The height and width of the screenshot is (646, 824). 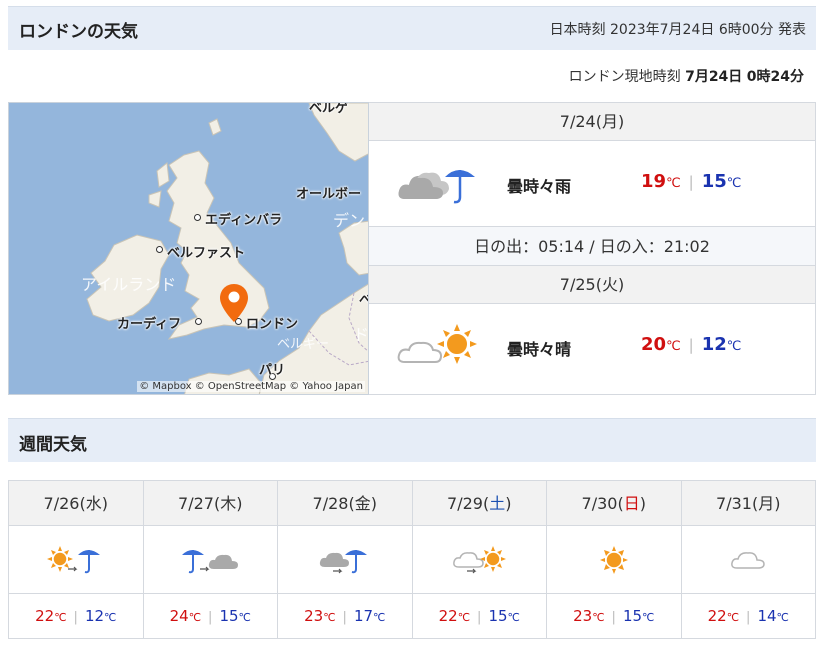 What do you see at coordinates (412, 440) in the screenshot?
I see `weekly-header: 週間天気` at bounding box center [412, 440].